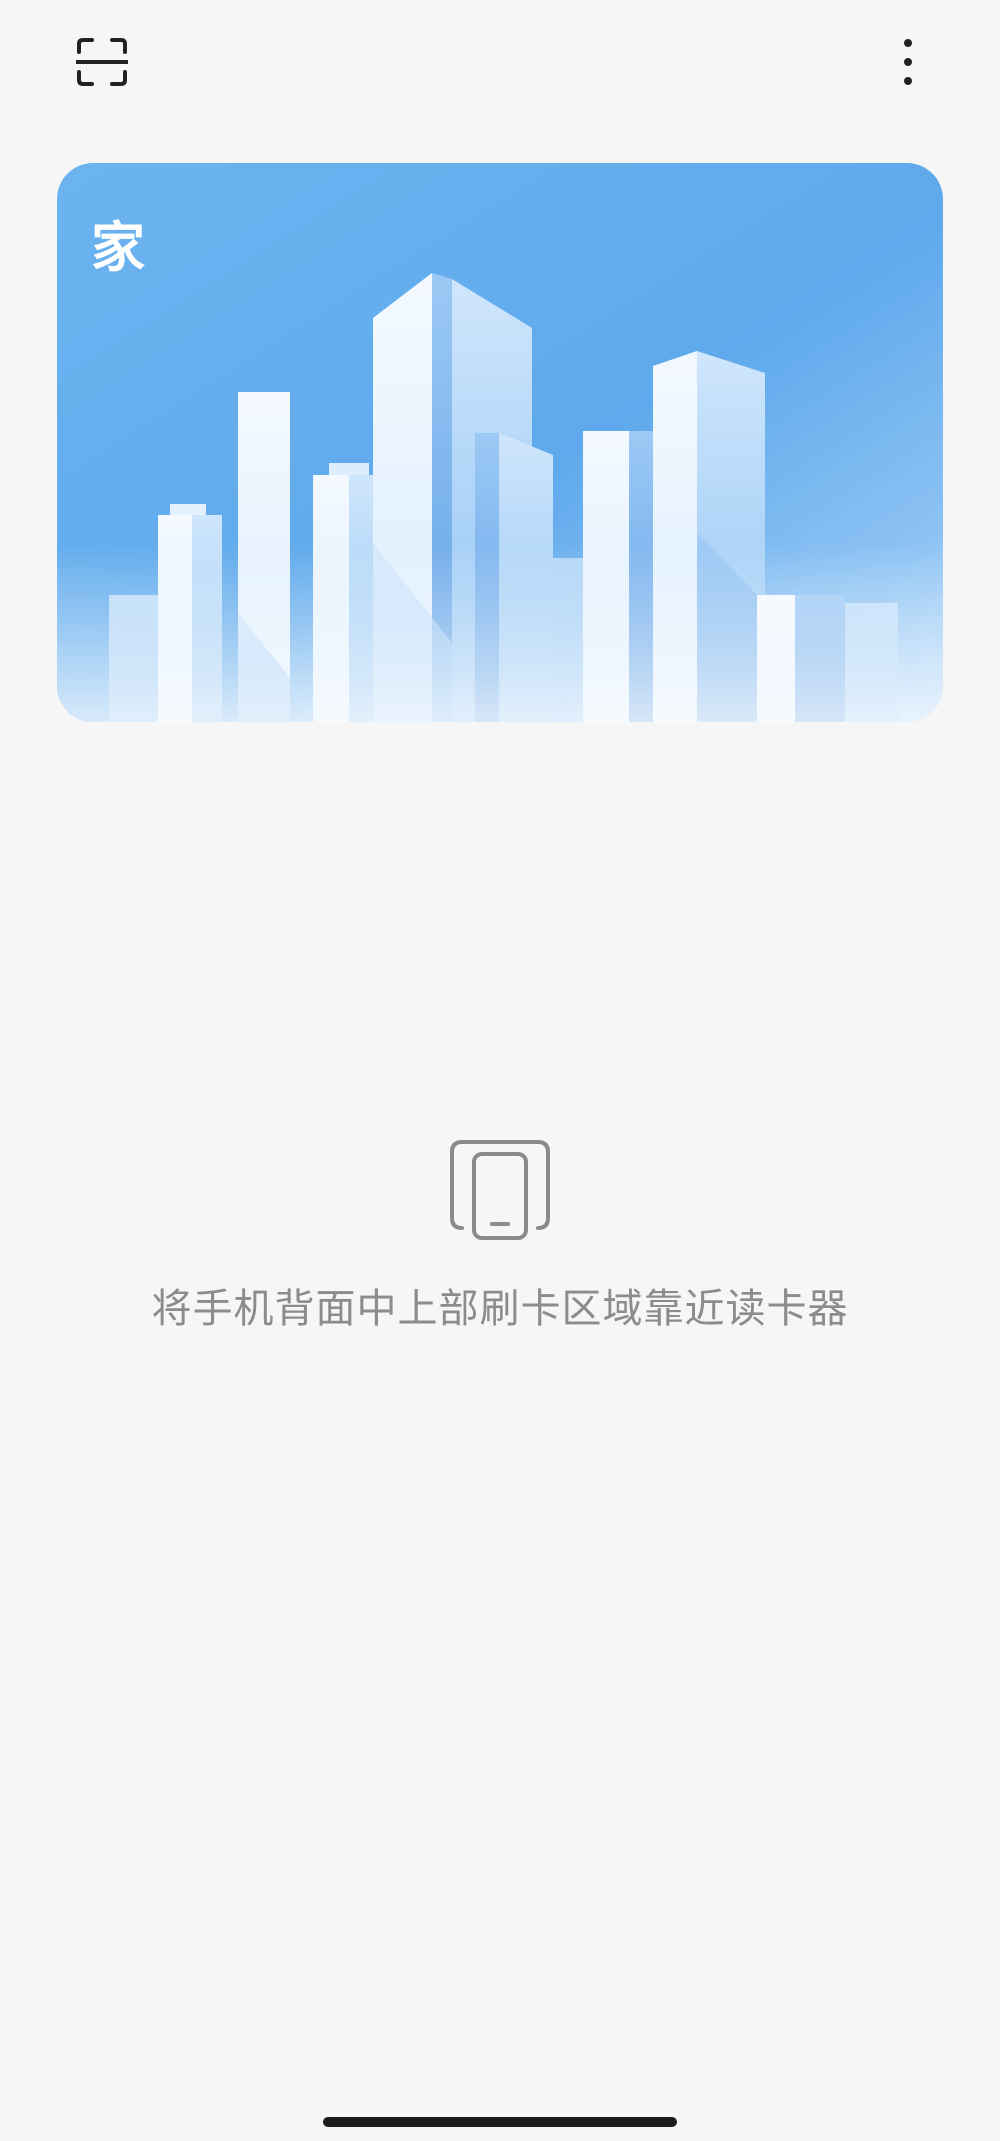 Image resolution: width=1000 pixels, height=2141 pixels. I want to click on reader-hint-text: 将手机背面中上部刷卡区域靠近读卡器, so click(500, 1309).